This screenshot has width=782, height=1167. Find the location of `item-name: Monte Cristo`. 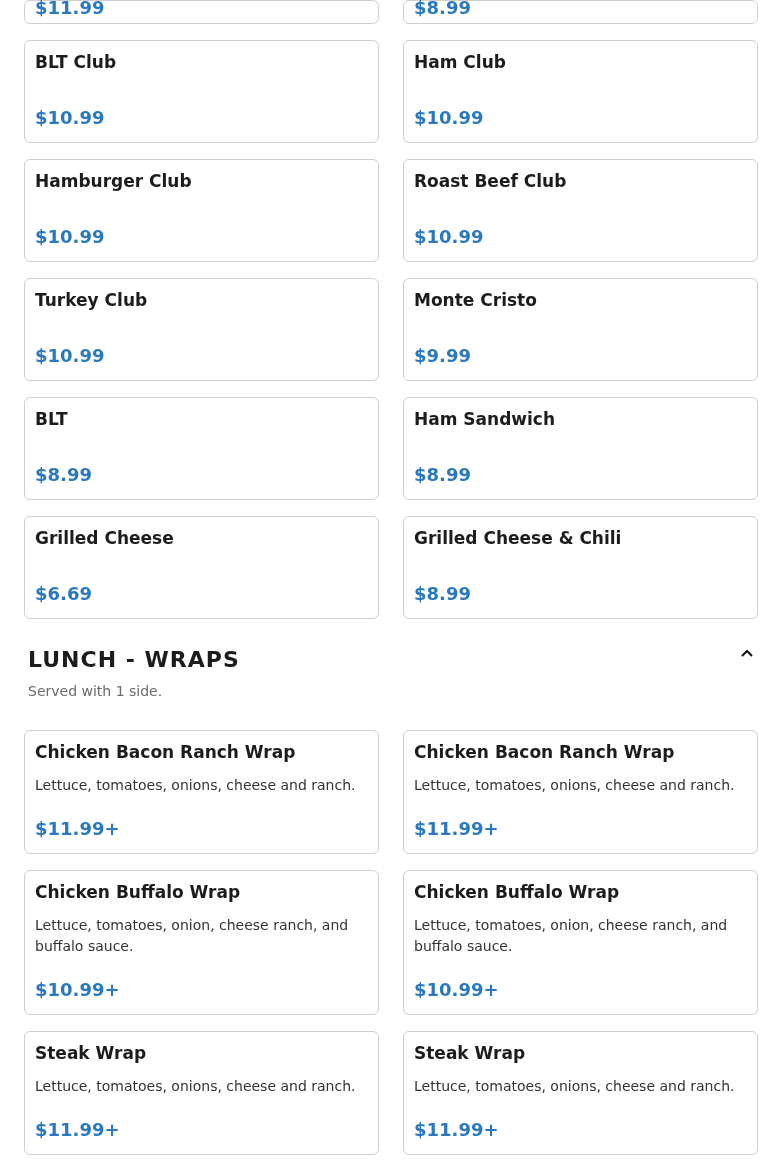

item-name: Monte Cristo is located at coordinates (476, 300).